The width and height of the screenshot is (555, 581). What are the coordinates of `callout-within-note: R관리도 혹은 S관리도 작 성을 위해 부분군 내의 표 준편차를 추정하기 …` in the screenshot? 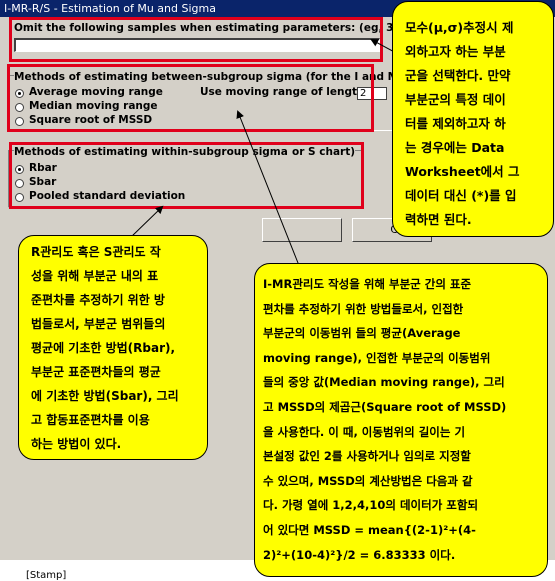 It's located at (113, 347).